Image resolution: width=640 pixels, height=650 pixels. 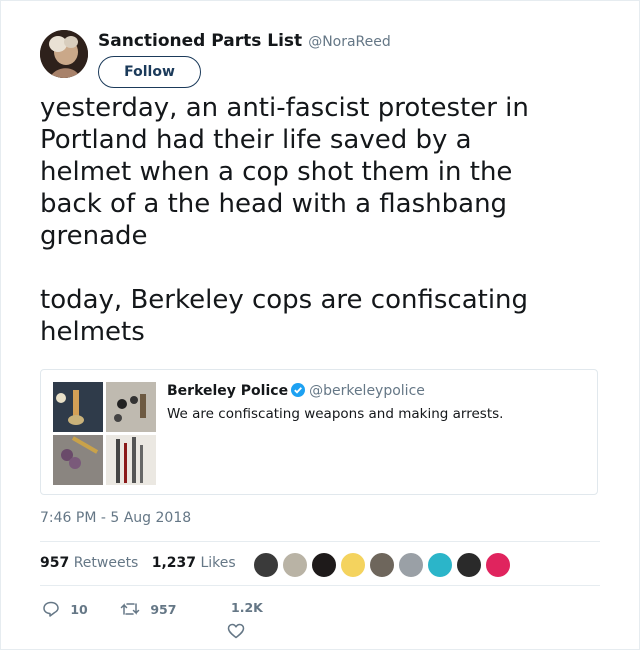 What do you see at coordinates (148, 609) in the screenshot?
I see `retweet-action: 957` at bounding box center [148, 609].